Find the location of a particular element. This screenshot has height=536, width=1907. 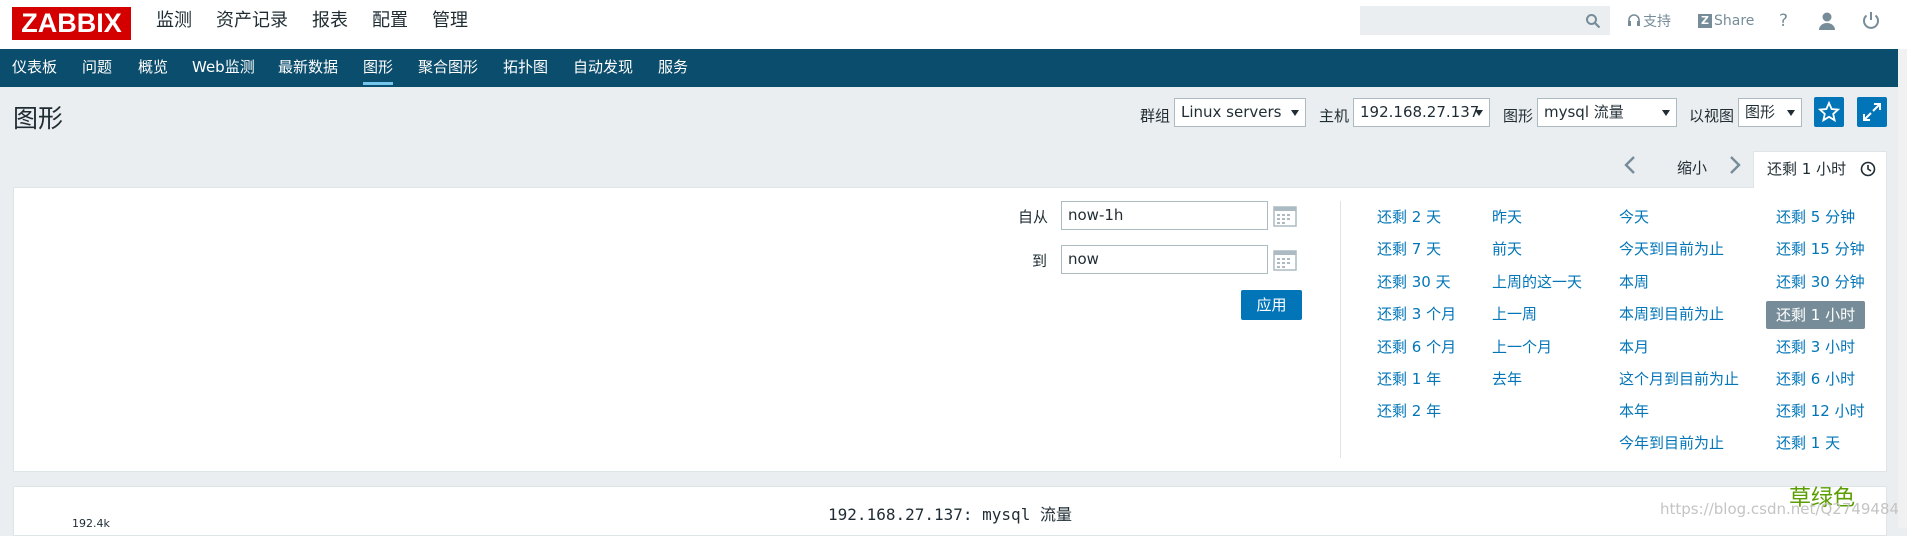

to-label: 到 is located at coordinates (1040, 261).